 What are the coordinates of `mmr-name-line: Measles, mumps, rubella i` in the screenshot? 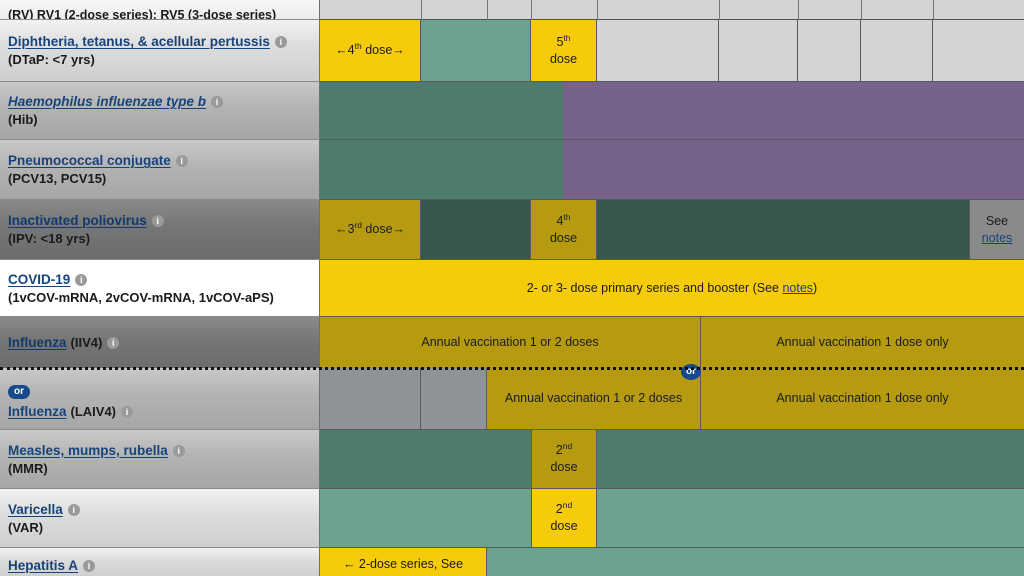 It's located at (158, 450).